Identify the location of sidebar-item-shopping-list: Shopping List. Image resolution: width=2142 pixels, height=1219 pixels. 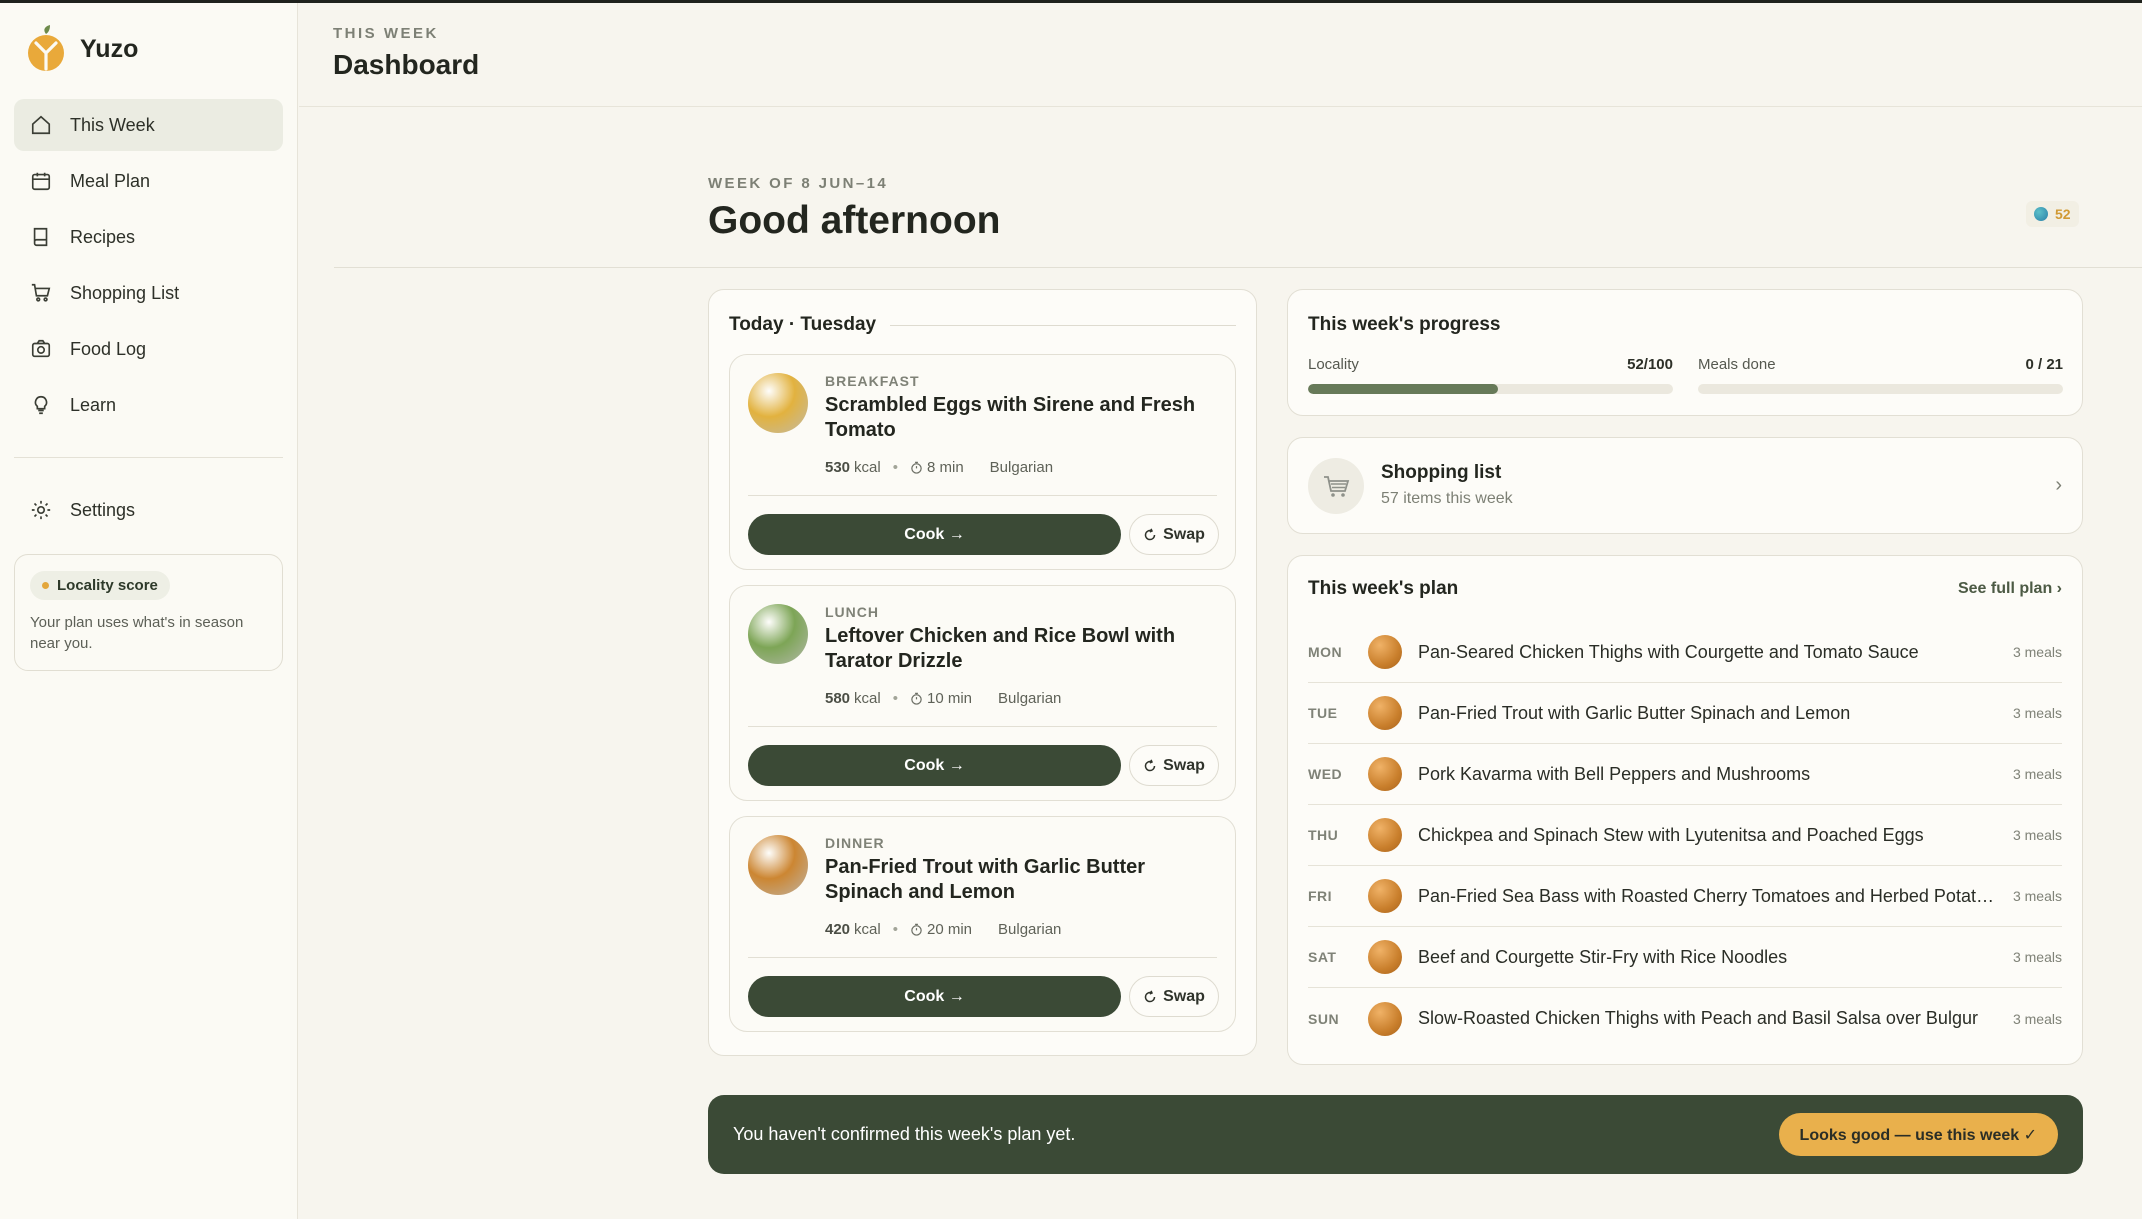
(148, 293).